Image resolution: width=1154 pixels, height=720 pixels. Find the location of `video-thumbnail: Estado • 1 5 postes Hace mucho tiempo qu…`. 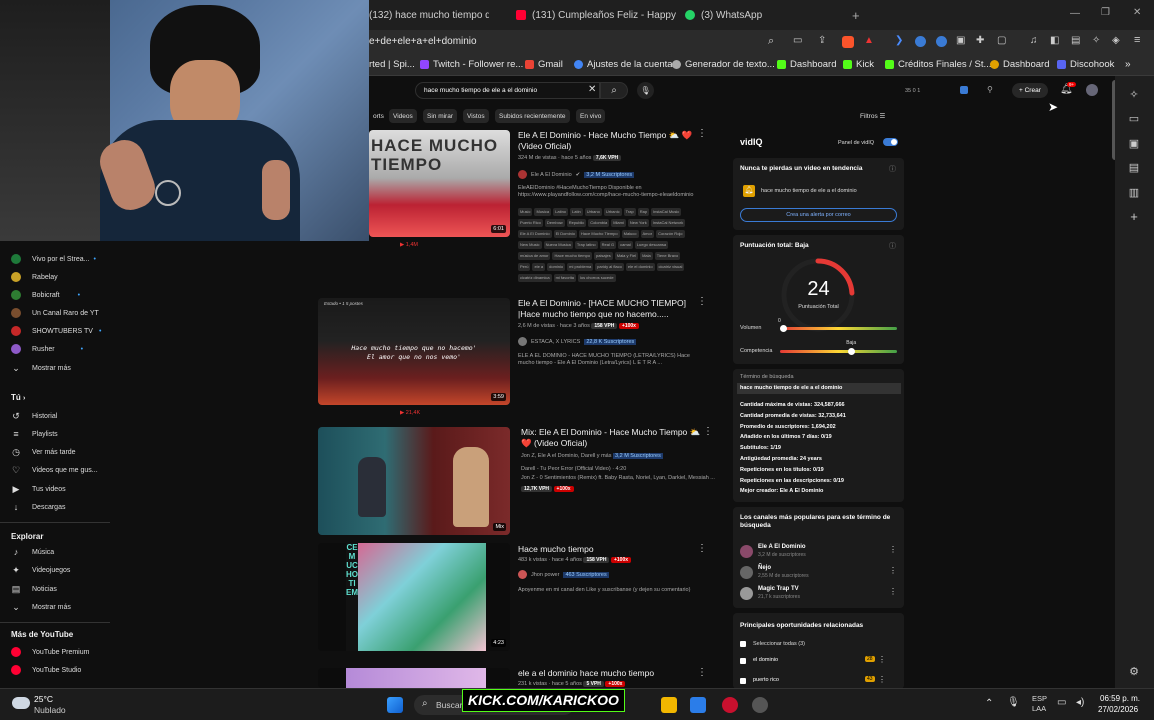

video-thumbnail: Estado • 1 5 postes Hace mucho tiempo qu… is located at coordinates (414, 351).